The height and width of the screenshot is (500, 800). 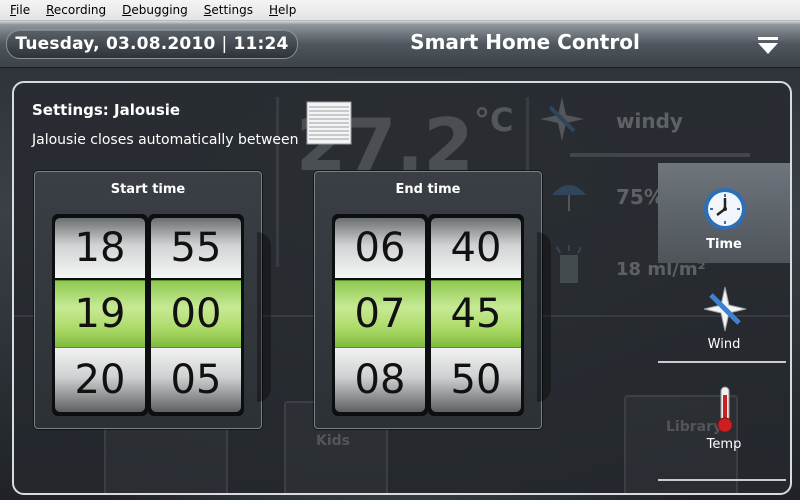 What do you see at coordinates (725, 309) in the screenshot?
I see `compass-wind-icon` at bounding box center [725, 309].